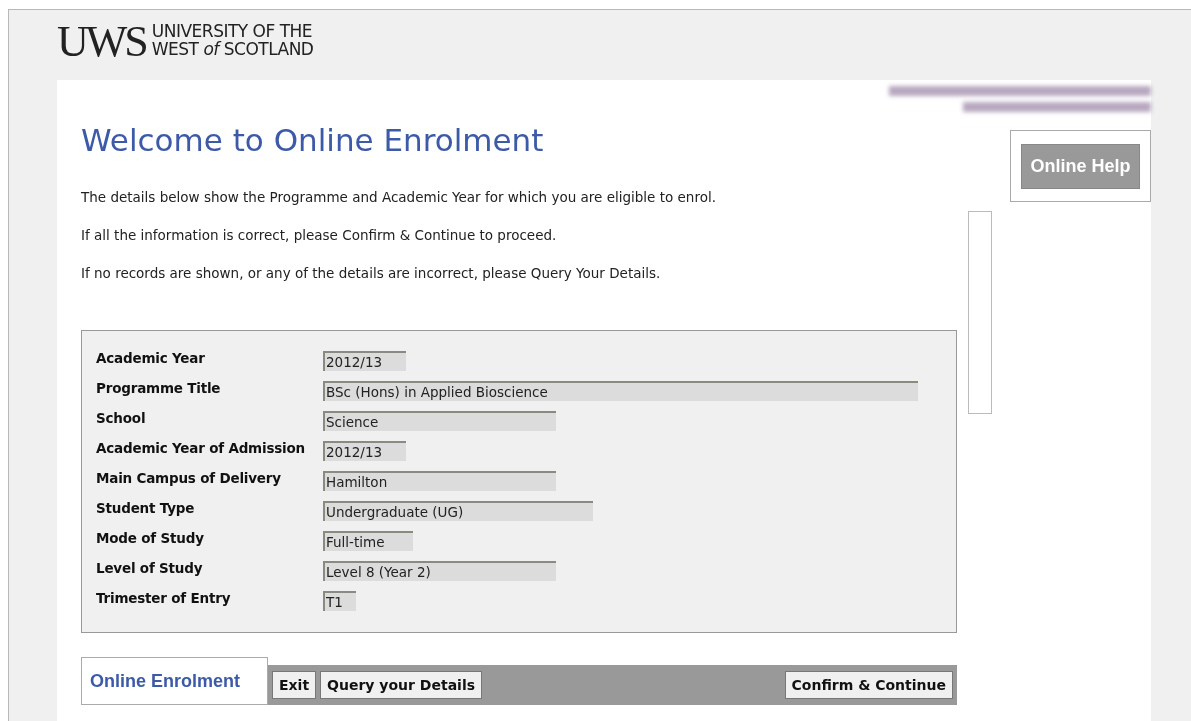 This screenshot has height=721, width=1191. I want to click on online-enrolment-tab: Online Enrolment, so click(174, 681).